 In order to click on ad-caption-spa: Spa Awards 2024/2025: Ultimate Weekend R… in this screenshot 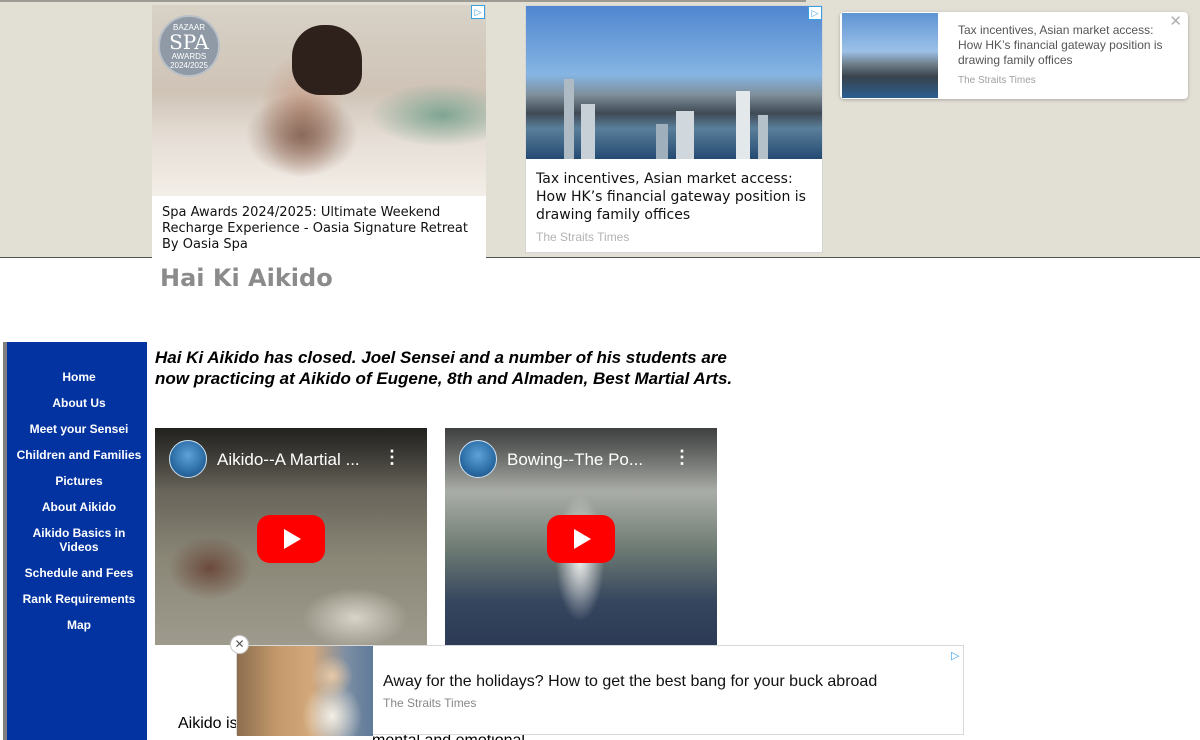, I will do `click(321, 229)`.